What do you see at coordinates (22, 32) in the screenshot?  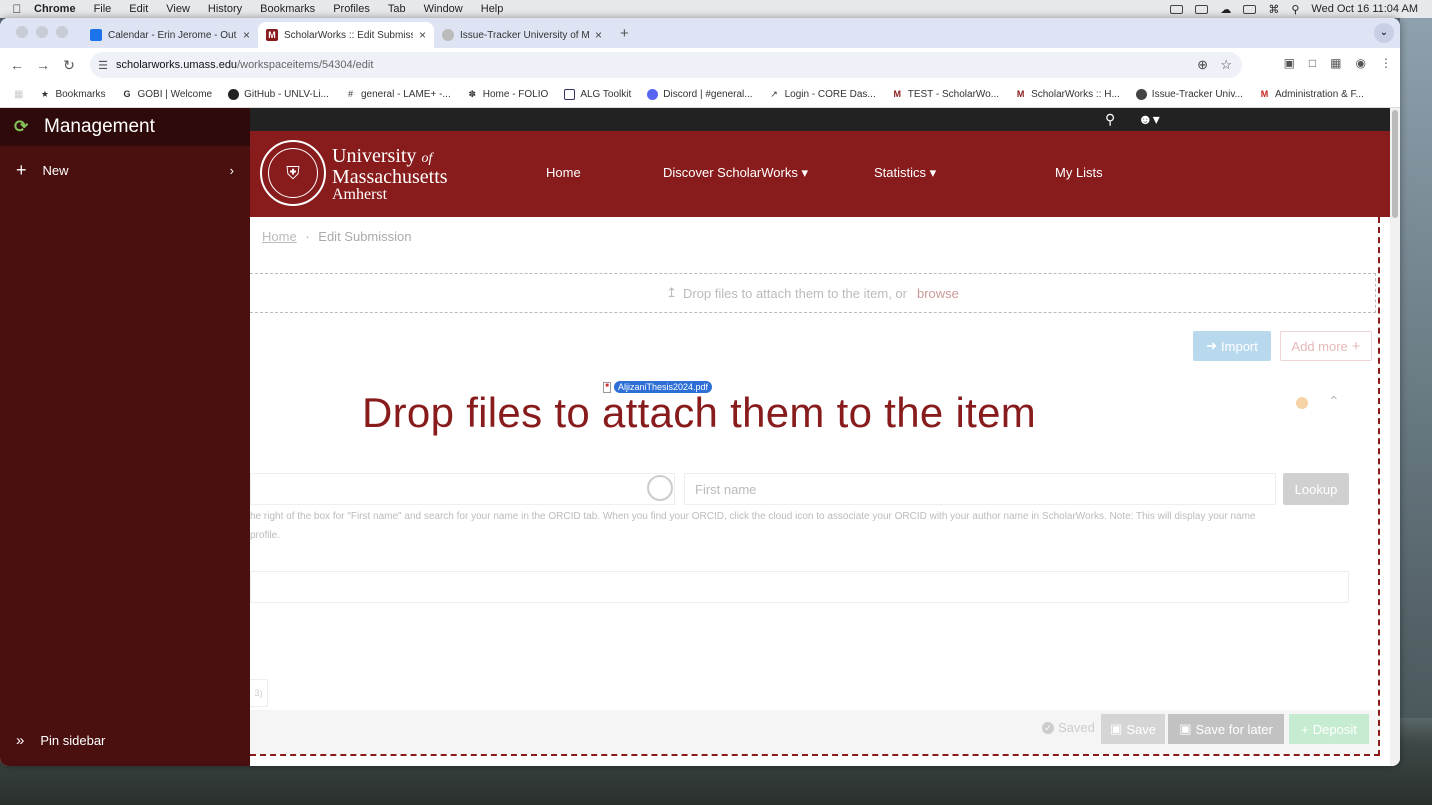 I see `close-window-button` at bounding box center [22, 32].